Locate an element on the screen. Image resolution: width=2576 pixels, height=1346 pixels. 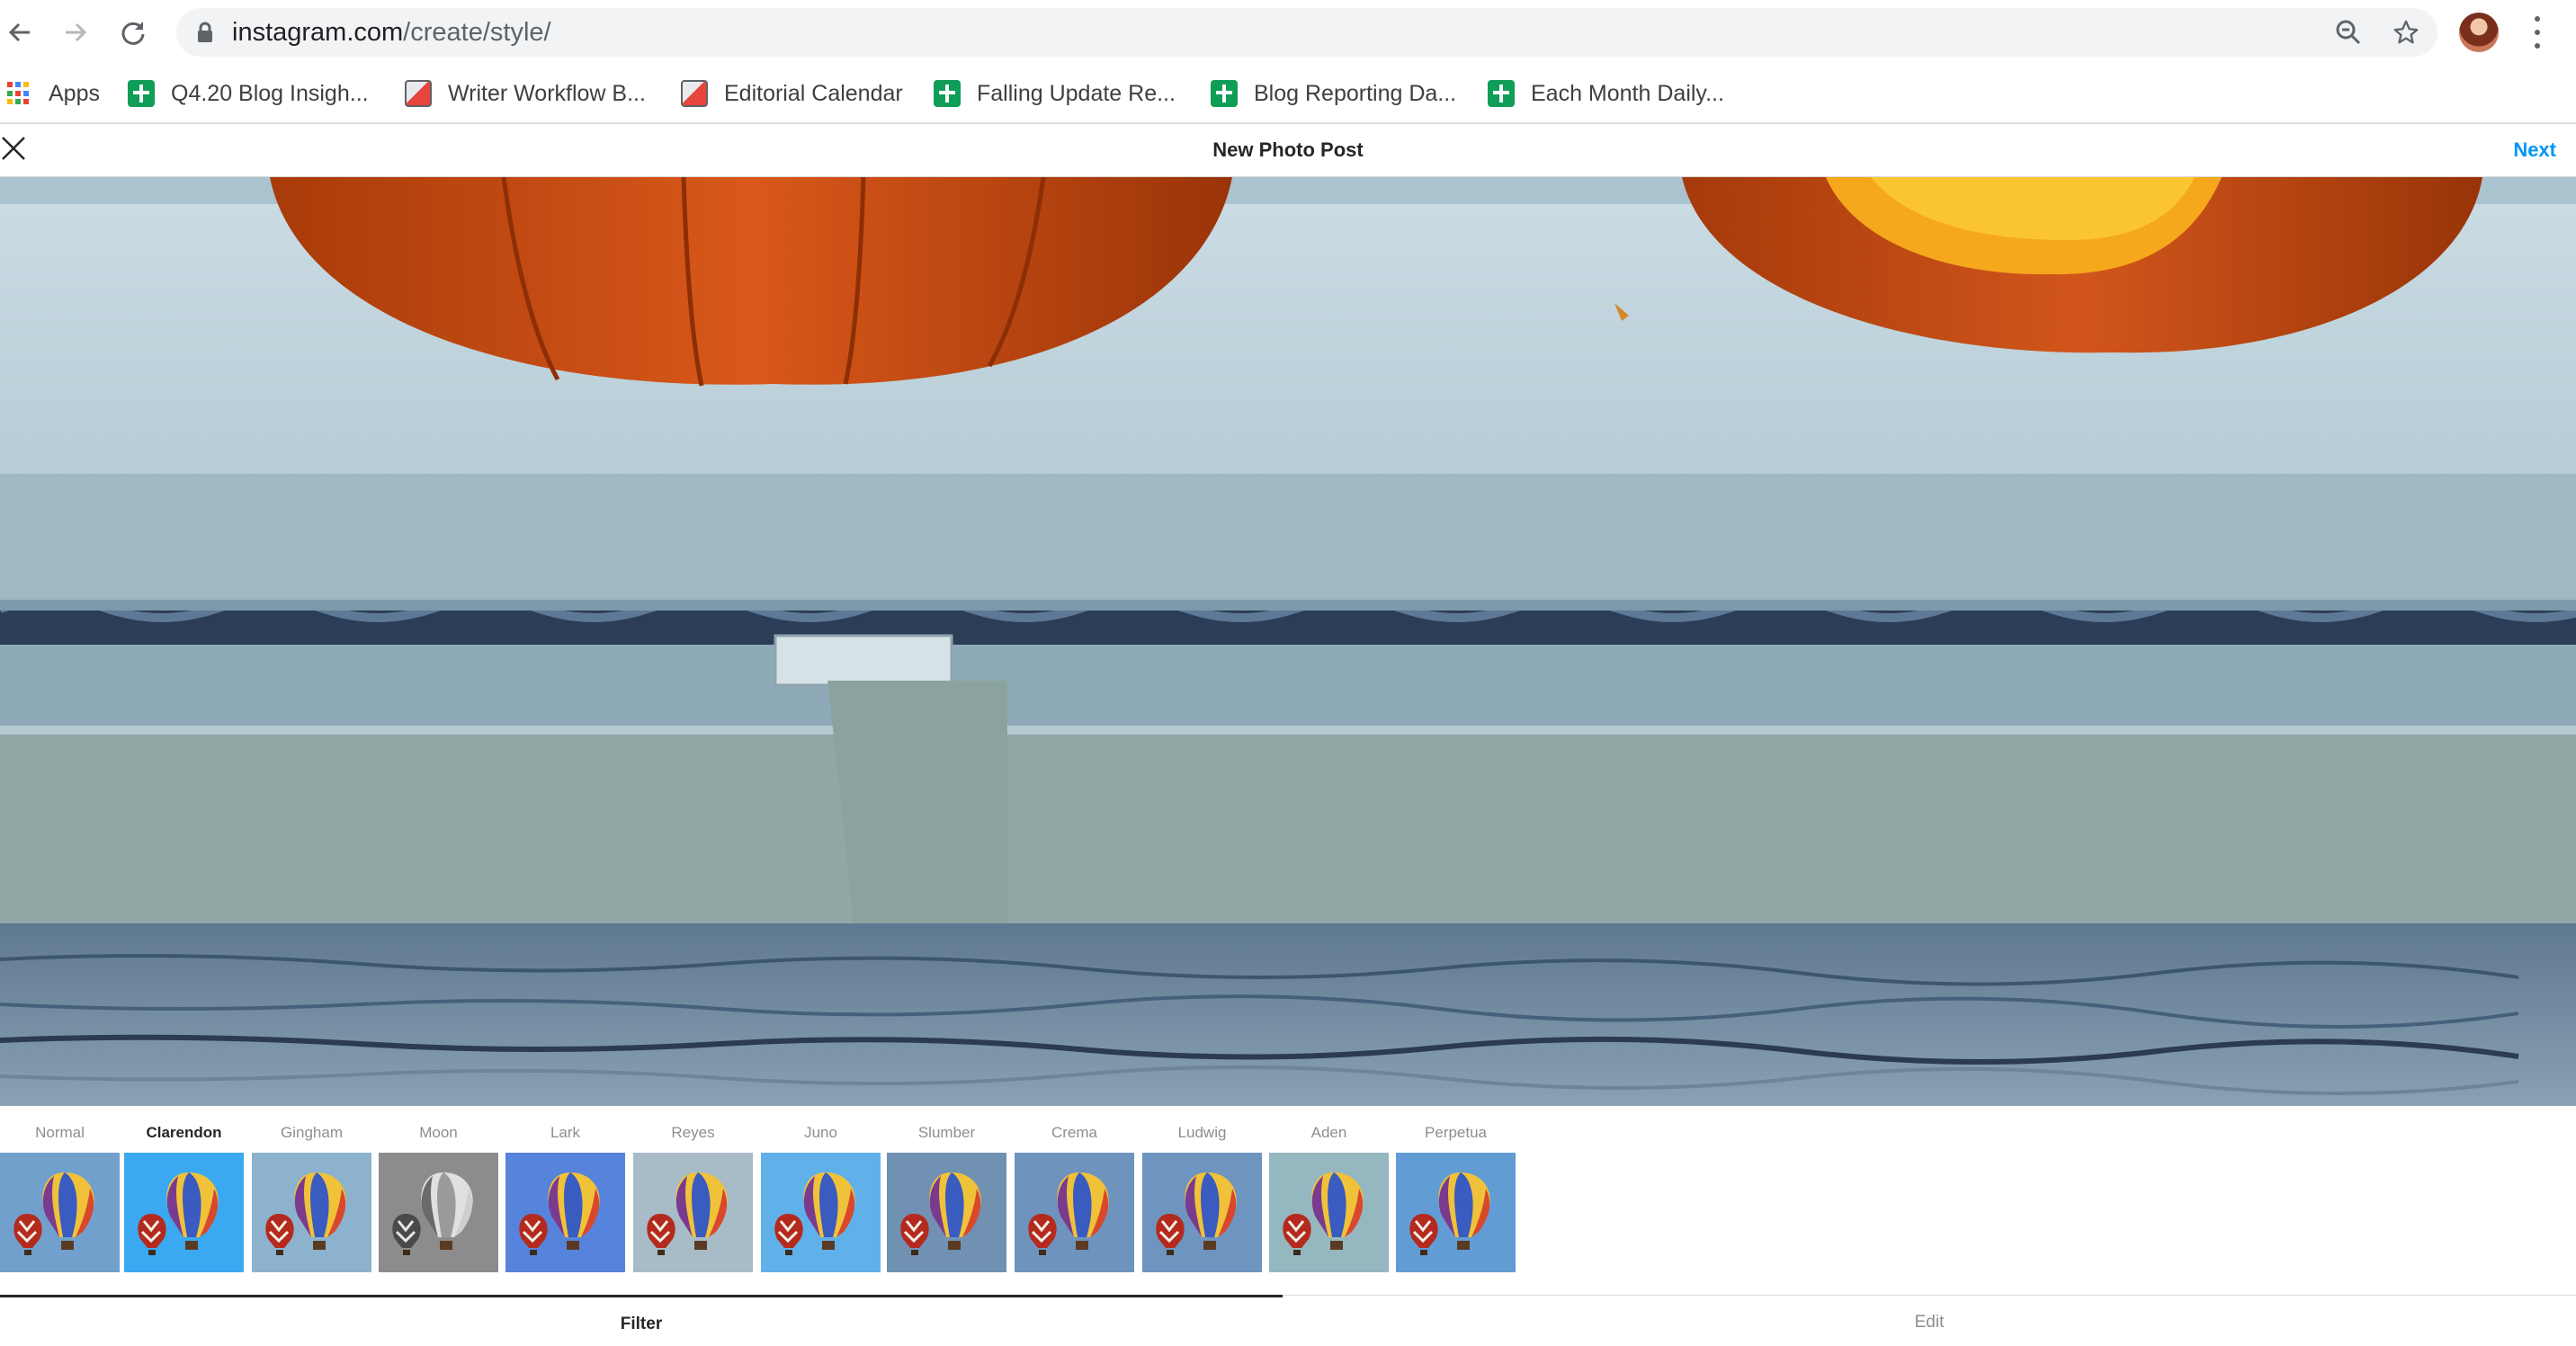
browser-toolbar: instagram.com/create/style/ is located at coordinates (1288, 32).